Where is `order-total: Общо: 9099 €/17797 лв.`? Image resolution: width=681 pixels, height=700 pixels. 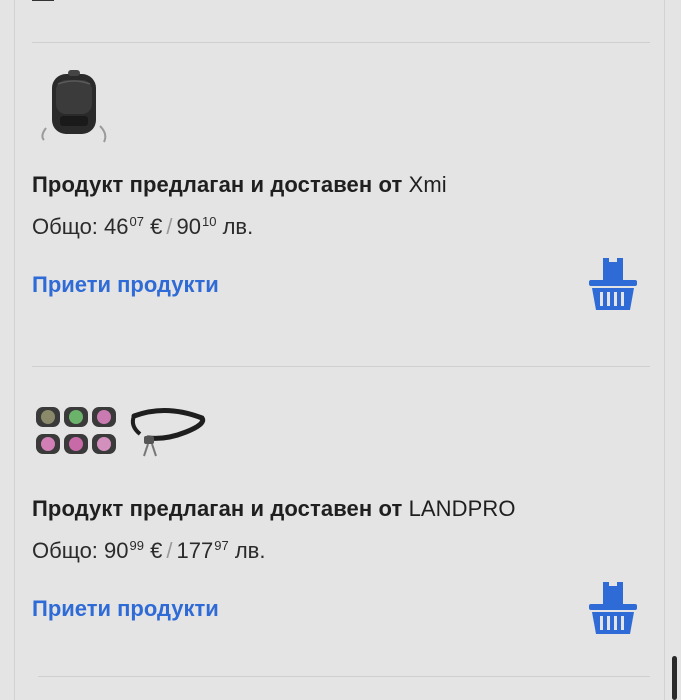 order-total: Общо: 9099 €/17797 лв. is located at coordinates (148, 551).